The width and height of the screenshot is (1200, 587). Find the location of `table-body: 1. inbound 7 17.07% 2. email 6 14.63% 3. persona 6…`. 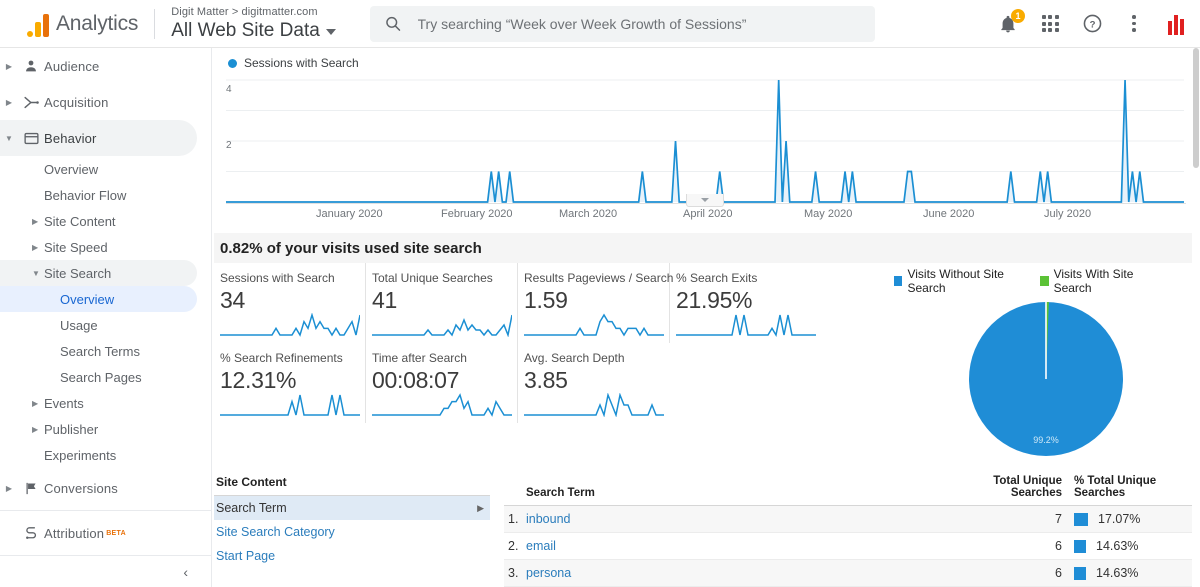

table-body: 1. inbound 7 17.07% 2. email 6 14.63% 3. persona 6… is located at coordinates (851, 546).